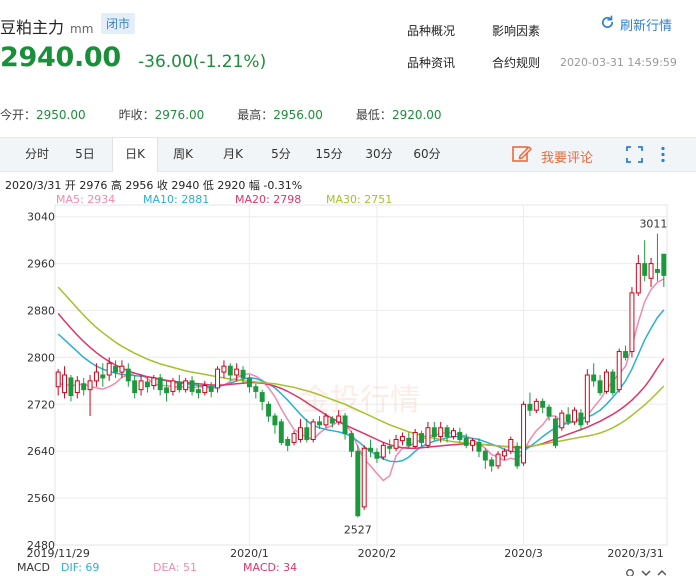 The width and height of the screenshot is (696, 576). What do you see at coordinates (646, 569) in the screenshot?
I see `macd-settings-icon` at bounding box center [646, 569].